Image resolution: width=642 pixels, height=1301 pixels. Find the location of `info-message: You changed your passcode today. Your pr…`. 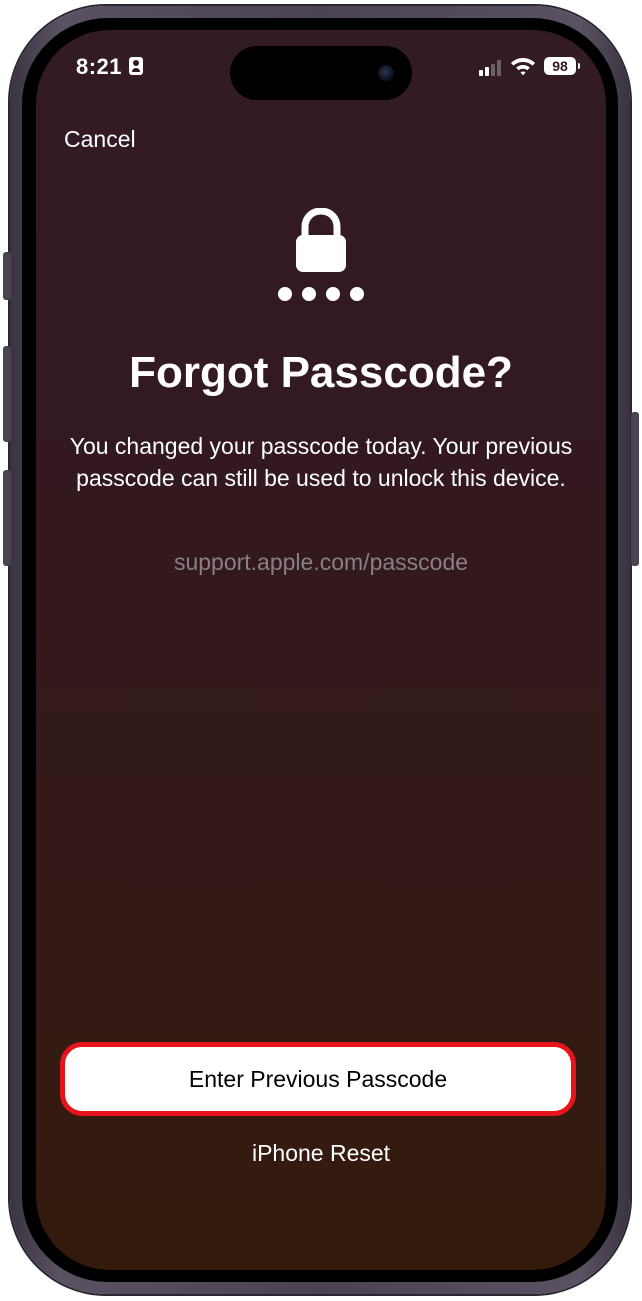

info-message: You changed your passcode today. Your pr… is located at coordinates (321, 462).